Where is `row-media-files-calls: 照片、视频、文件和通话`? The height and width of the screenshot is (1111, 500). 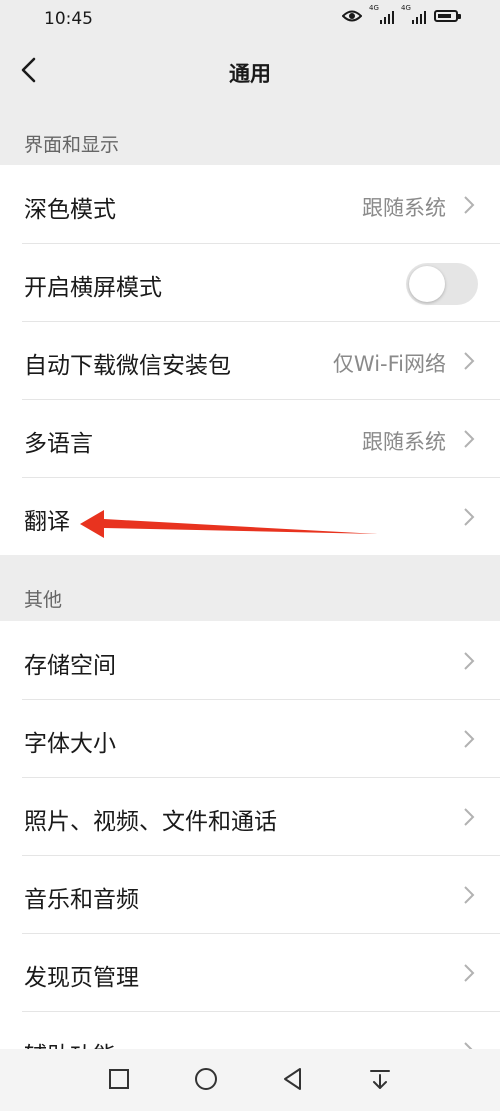 row-media-files-calls: 照片、视频、文件和通话 is located at coordinates (250, 816).